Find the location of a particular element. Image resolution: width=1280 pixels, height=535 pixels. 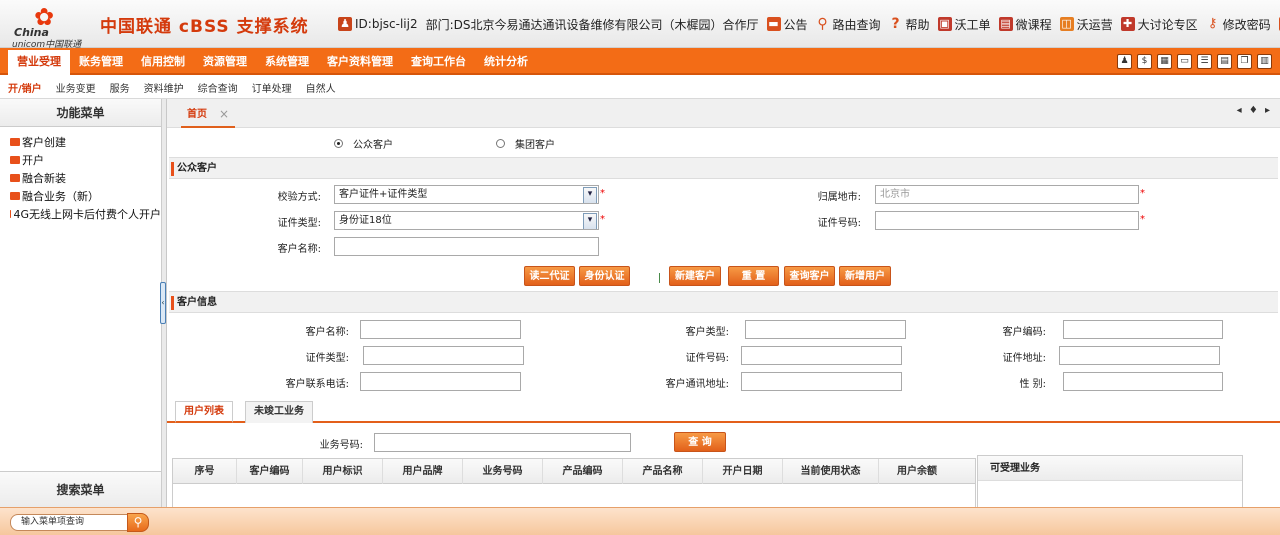

id-type-select: 身份证18位 is located at coordinates (466, 220).